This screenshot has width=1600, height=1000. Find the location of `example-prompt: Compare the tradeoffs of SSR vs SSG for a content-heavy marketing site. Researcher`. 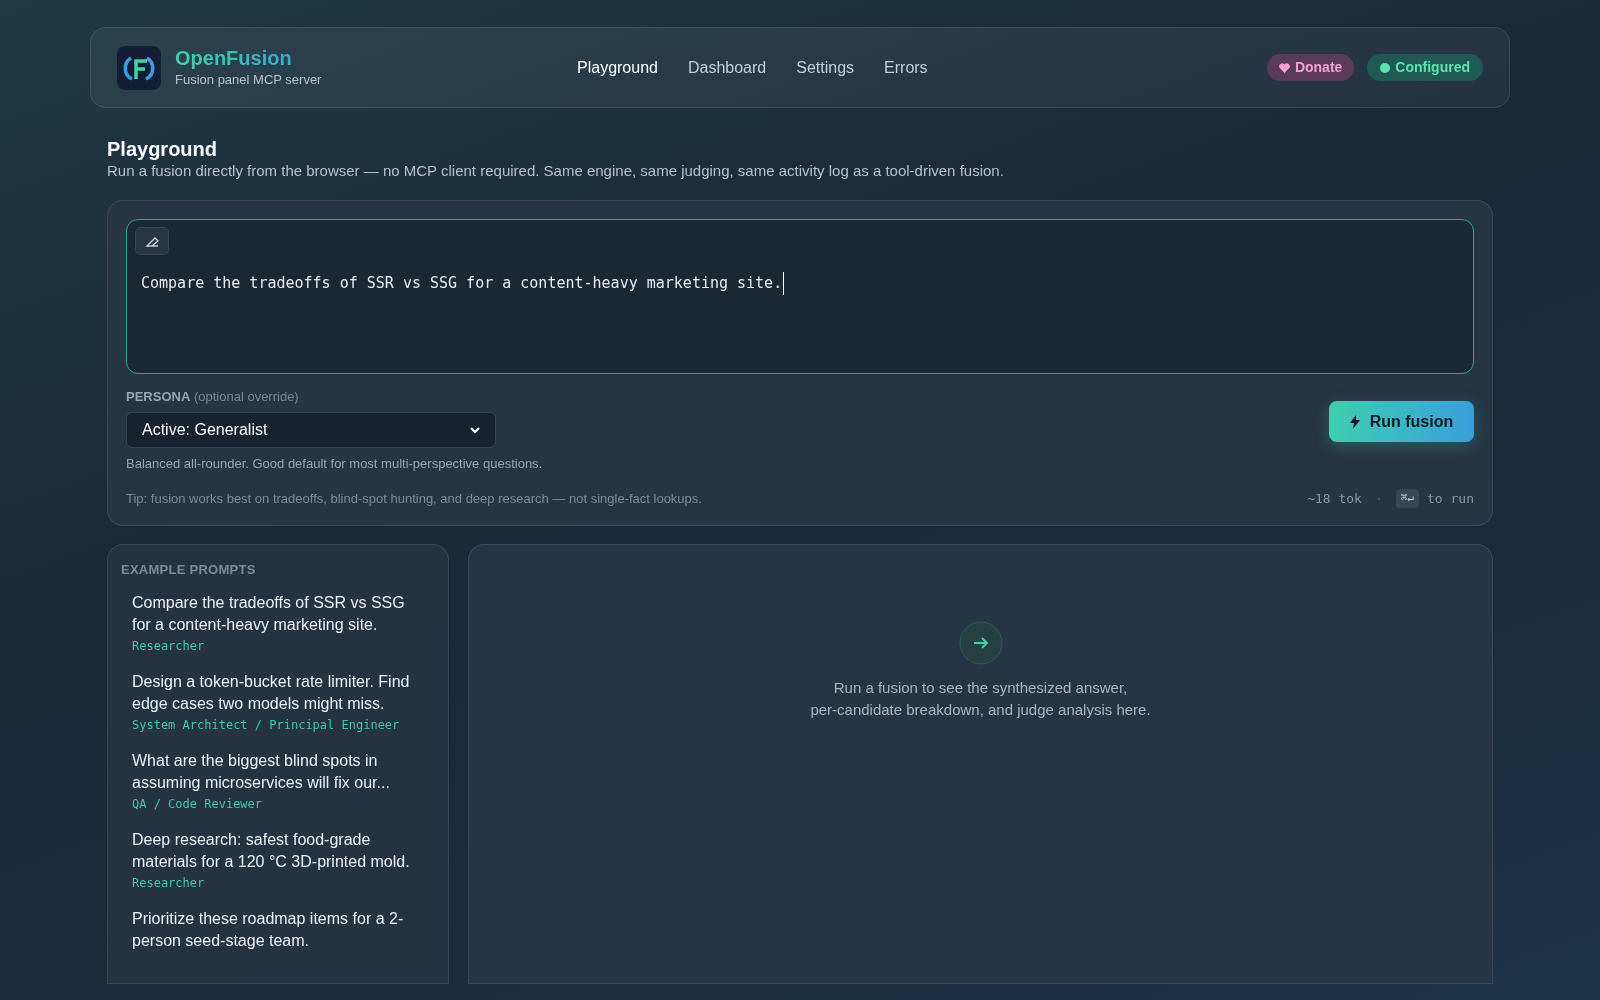

example-prompt: Compare the tradeoffs of SSR vs SSG for a content-heavy marketing site. Researcher is located at coordinates (278, 623).